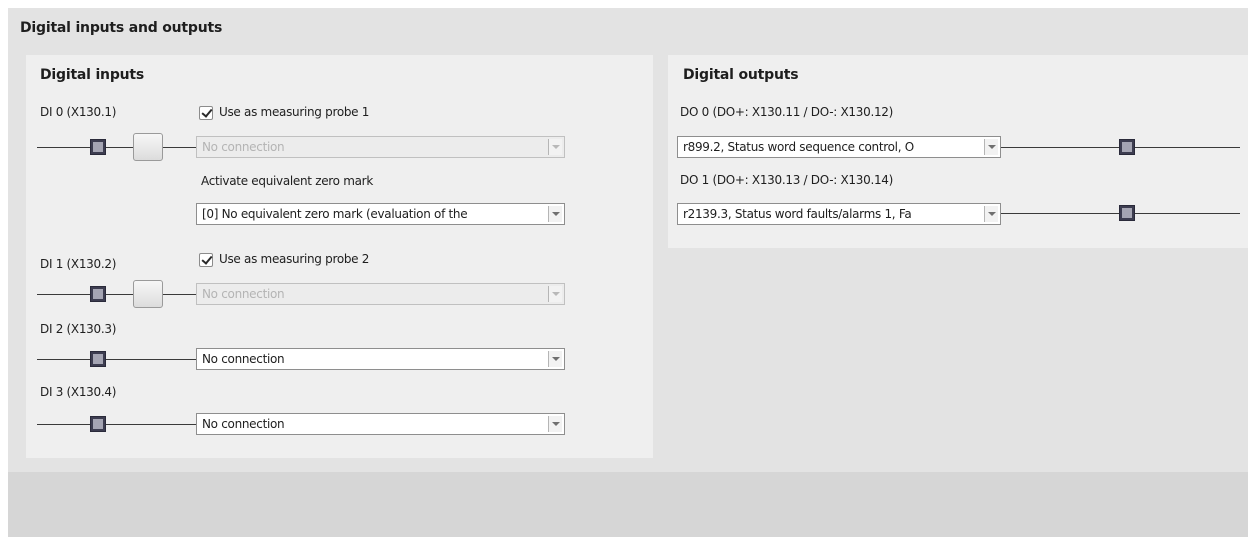 The width and height of the screenshot is (1248, 537). I want to click on di3-signal-line, so click(116, 424).